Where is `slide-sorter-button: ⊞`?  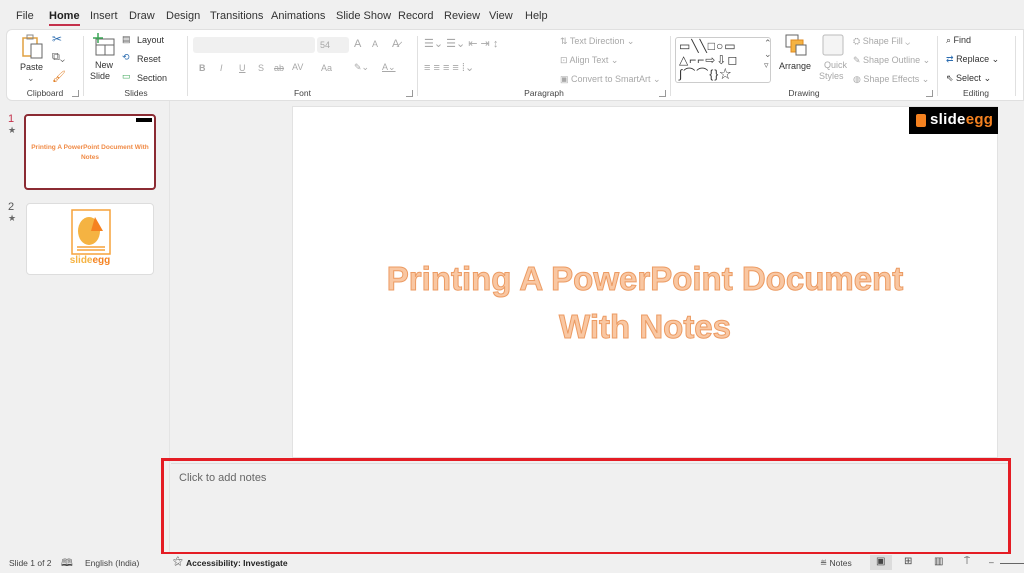 slide-sorter-button: ⊞ is located at coordinates (909, 562).